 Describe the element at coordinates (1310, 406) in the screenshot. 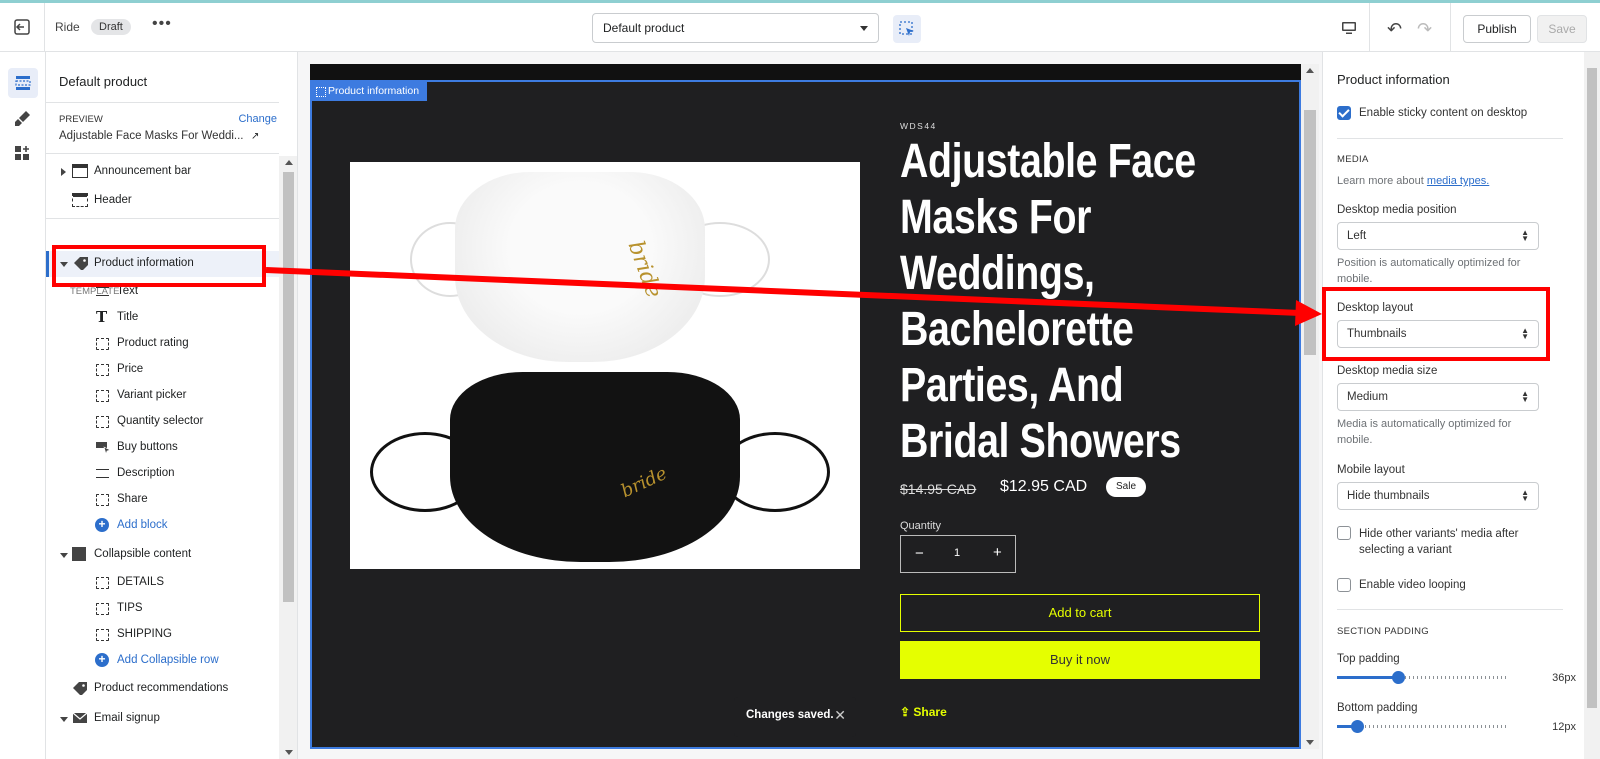

I see `preview-scrollbar` at that location.